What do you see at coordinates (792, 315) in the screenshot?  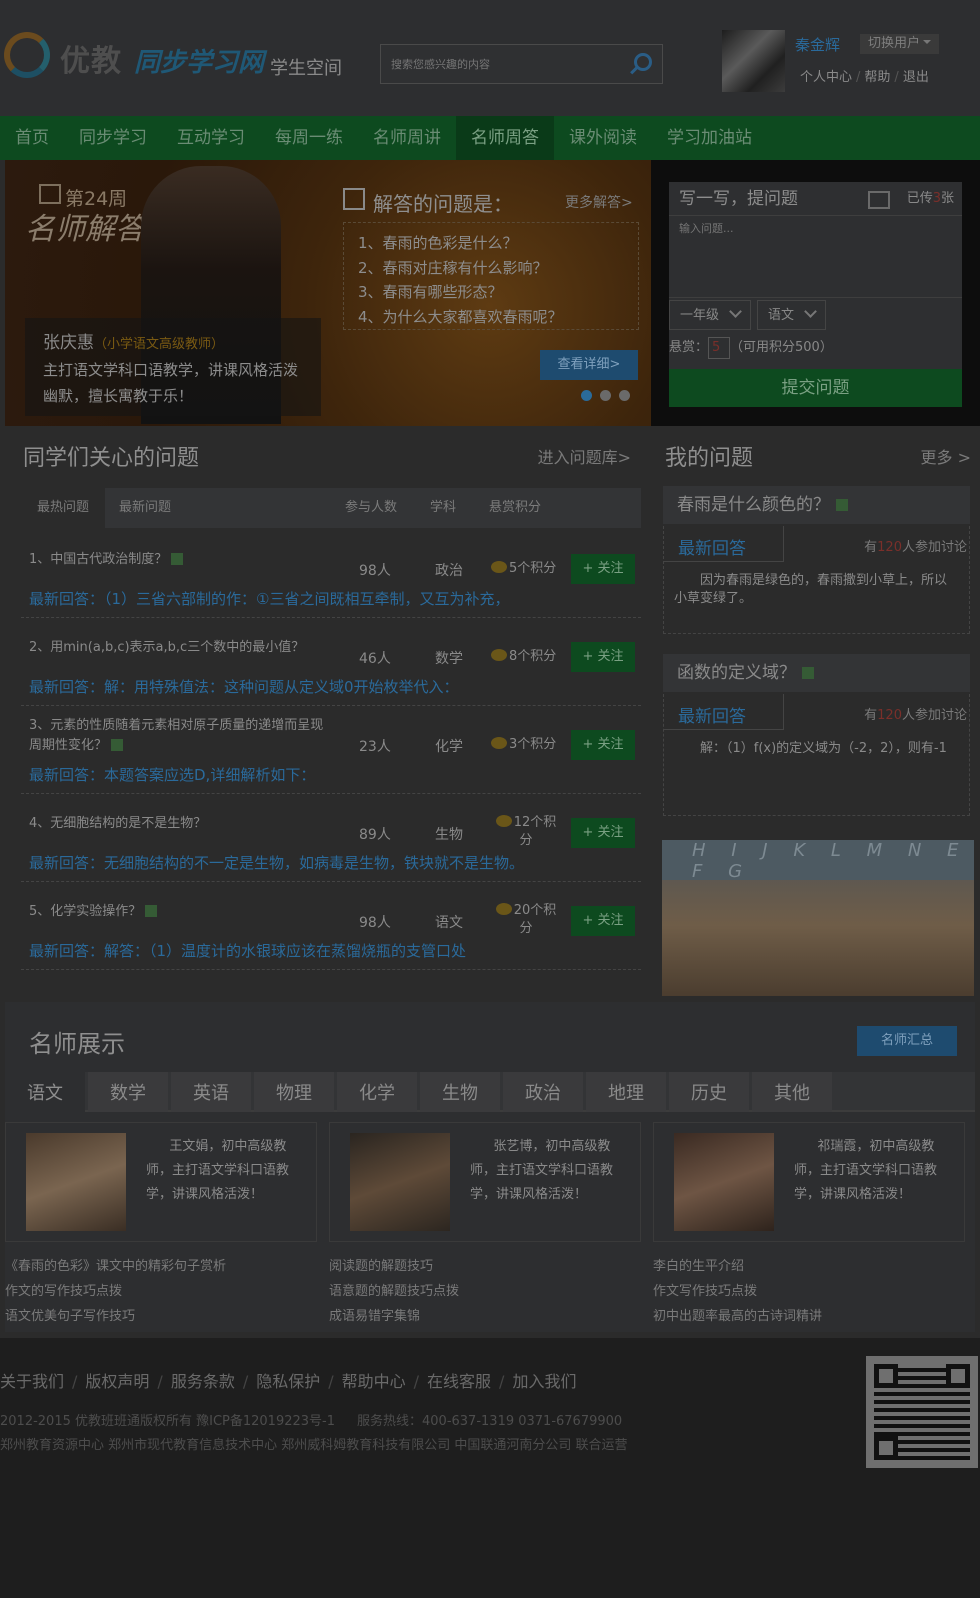 I see `subject-select: 语文` at bounding box center [792, 315].